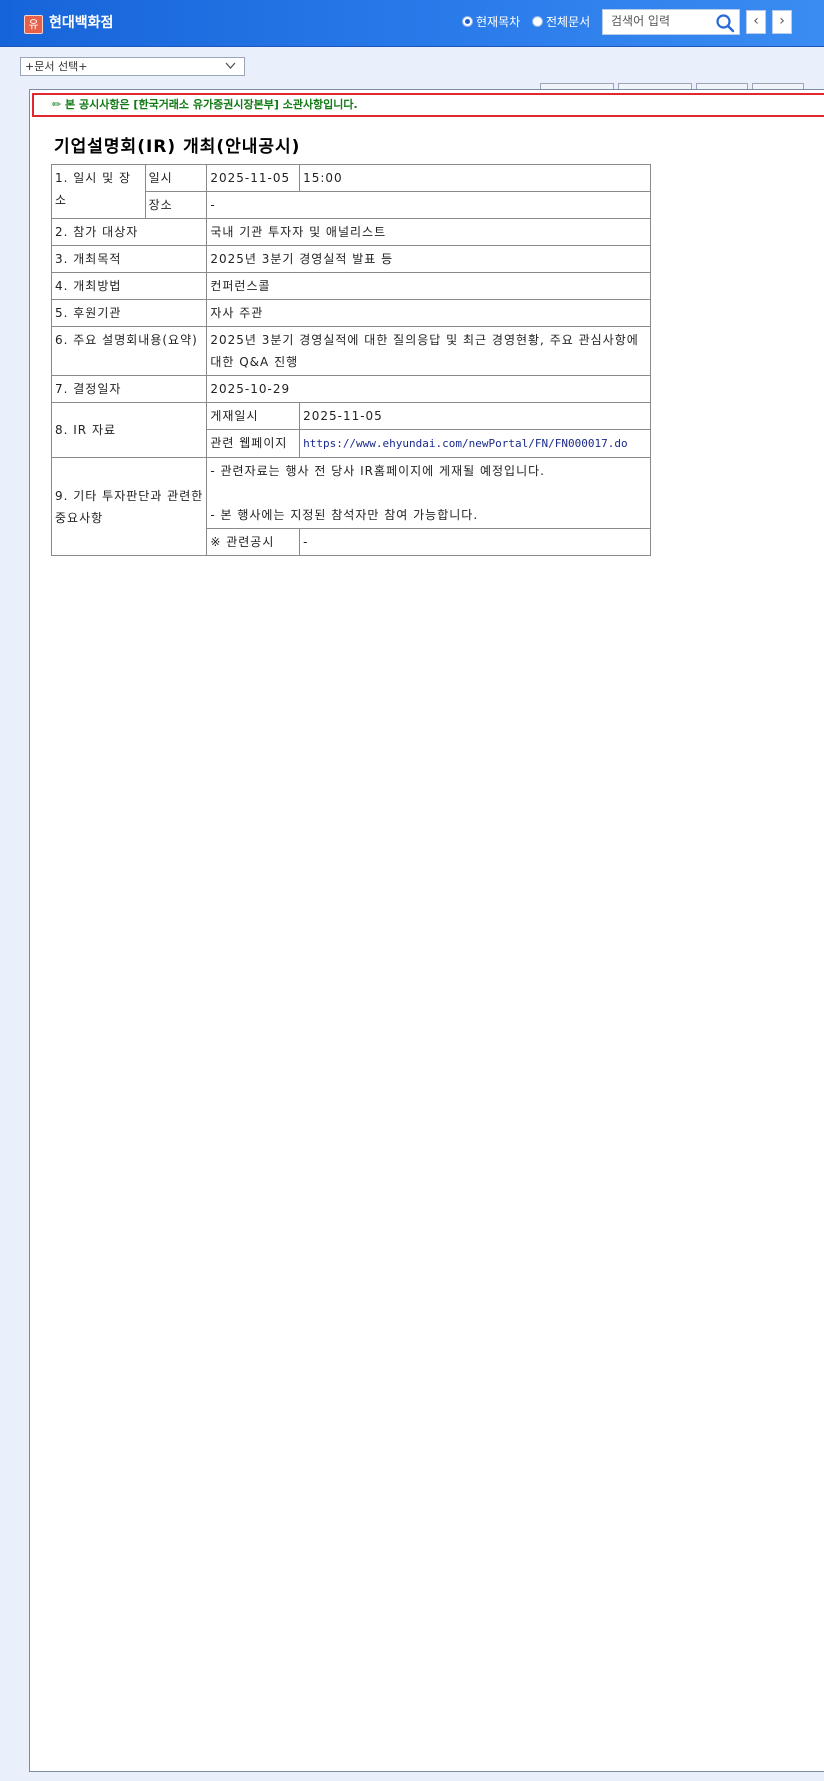  What do you see at coordinates (253, 443) in the screenshot?
I see `row-8-web-label: 관련 웹페이지` at bounding box center [253, 443].